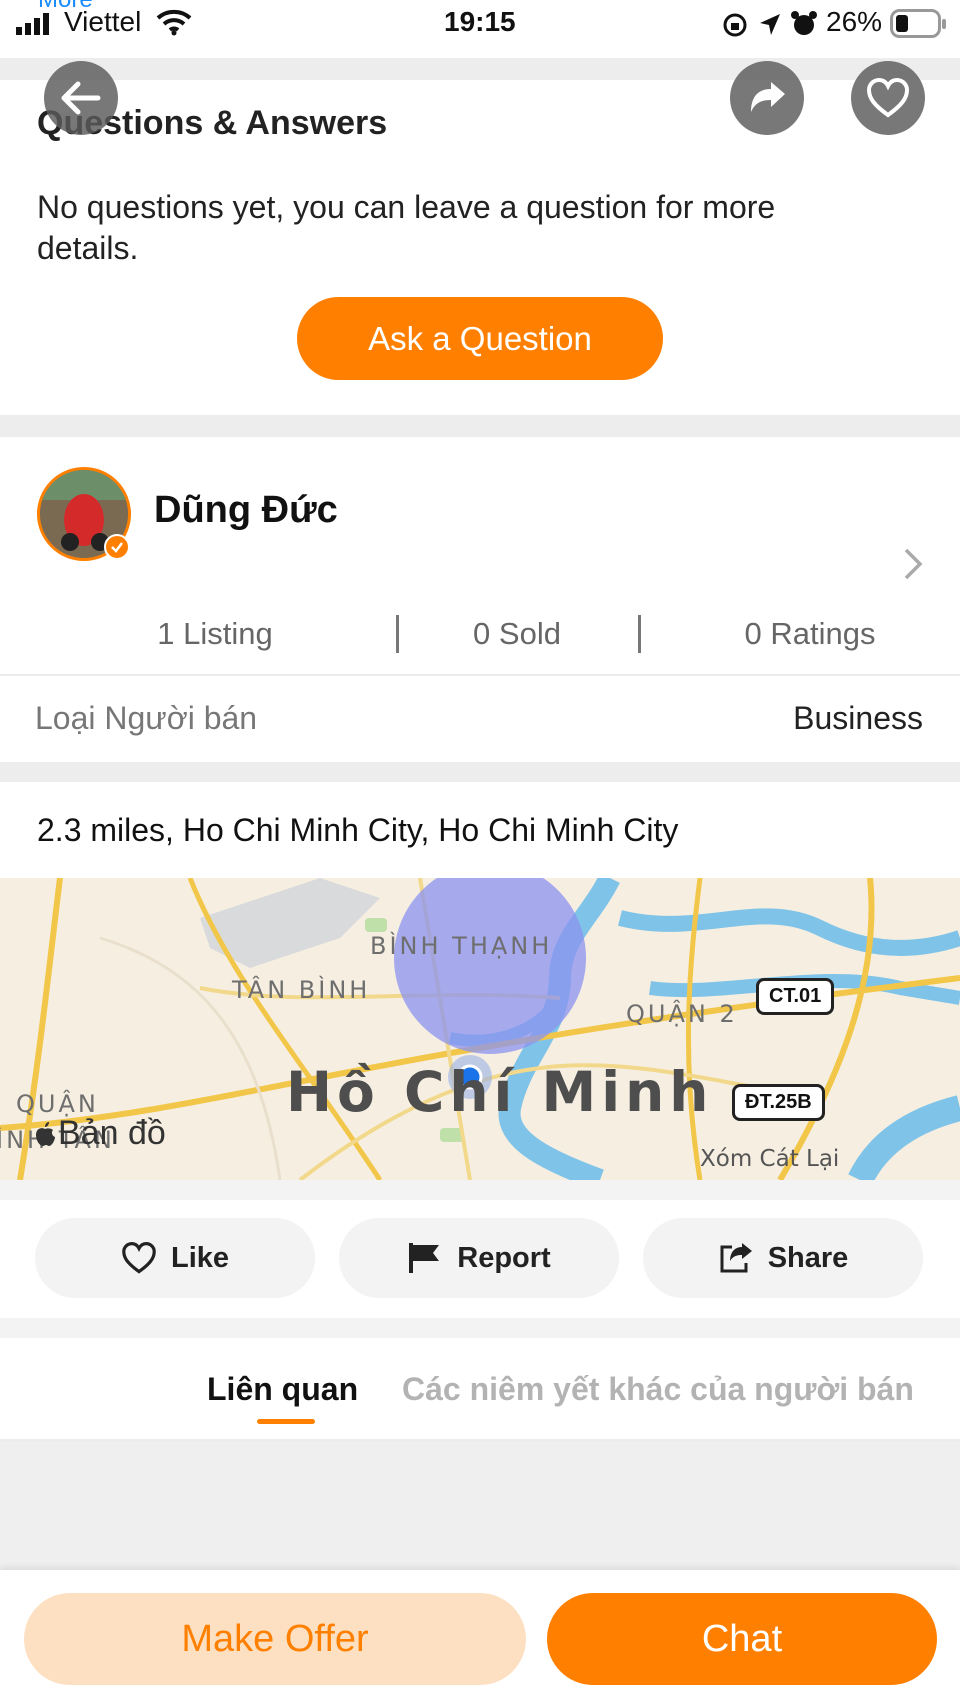 The height and width of the screenshot is (1707, 960). I want to click on apple-logo-icon, so click(45, 1134).